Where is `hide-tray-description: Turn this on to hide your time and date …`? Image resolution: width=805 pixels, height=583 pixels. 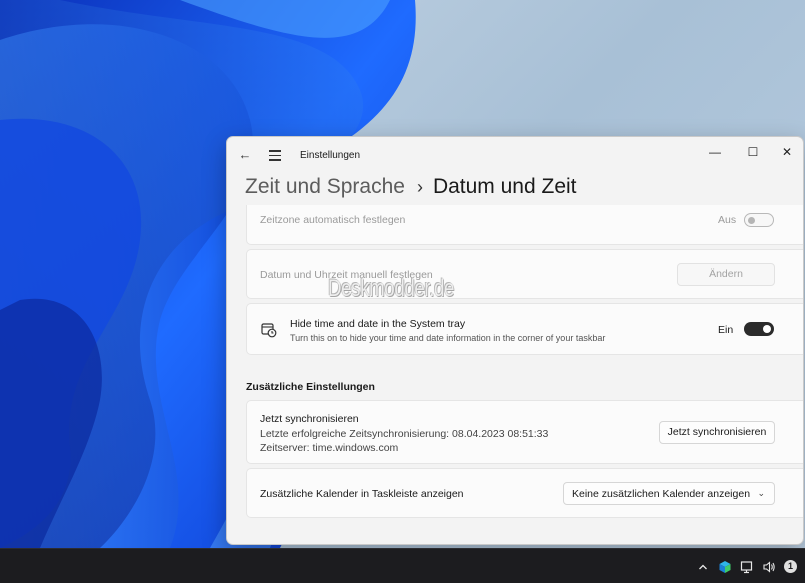
hide-tray-description: Turn this on to hide your time and date … is located at coordinates (448, 338).